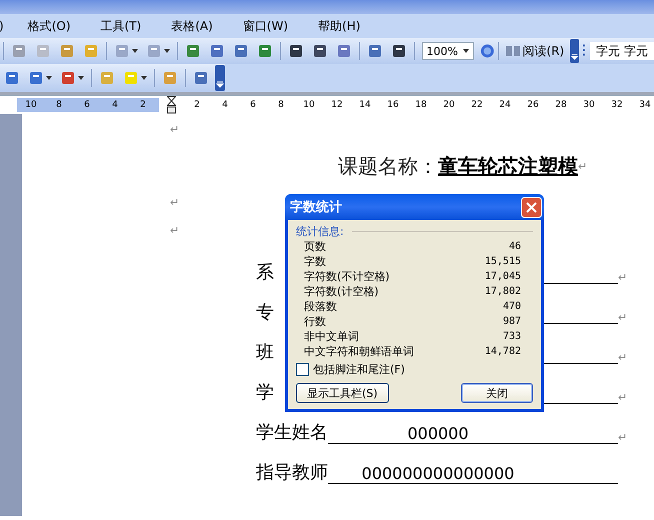 The width and height of the screenshot is (654, 520). Describe the element at coordinates (292, 432) in the screenshot. I see `field-label: 学生姓名` at that location.